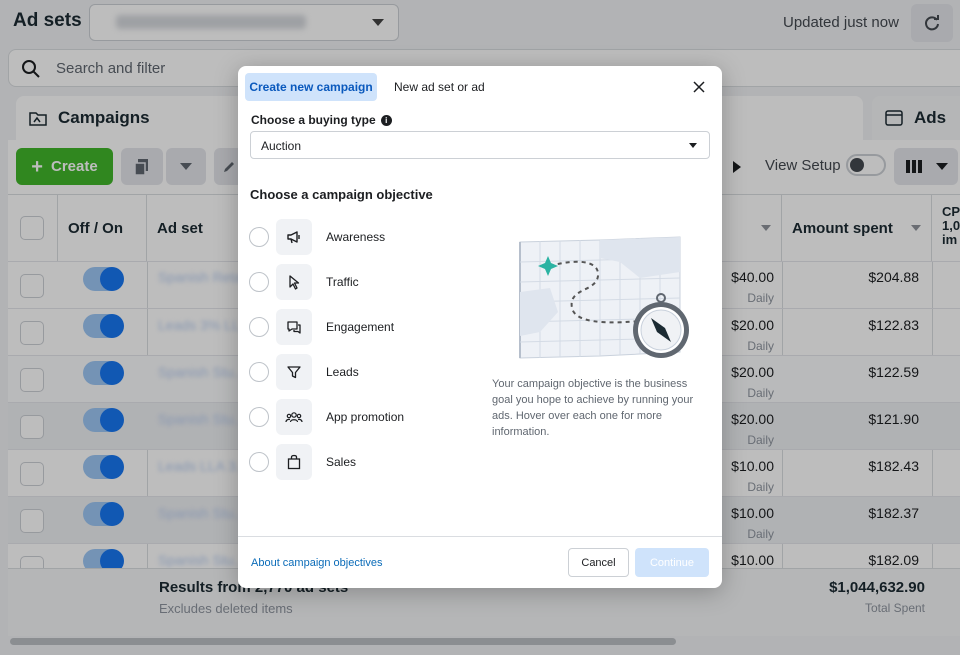 This screenshot has height=655, width=960. Describe the element at coordinates (294, 282) in the screenshot. I see `cursor-icon` at that location.